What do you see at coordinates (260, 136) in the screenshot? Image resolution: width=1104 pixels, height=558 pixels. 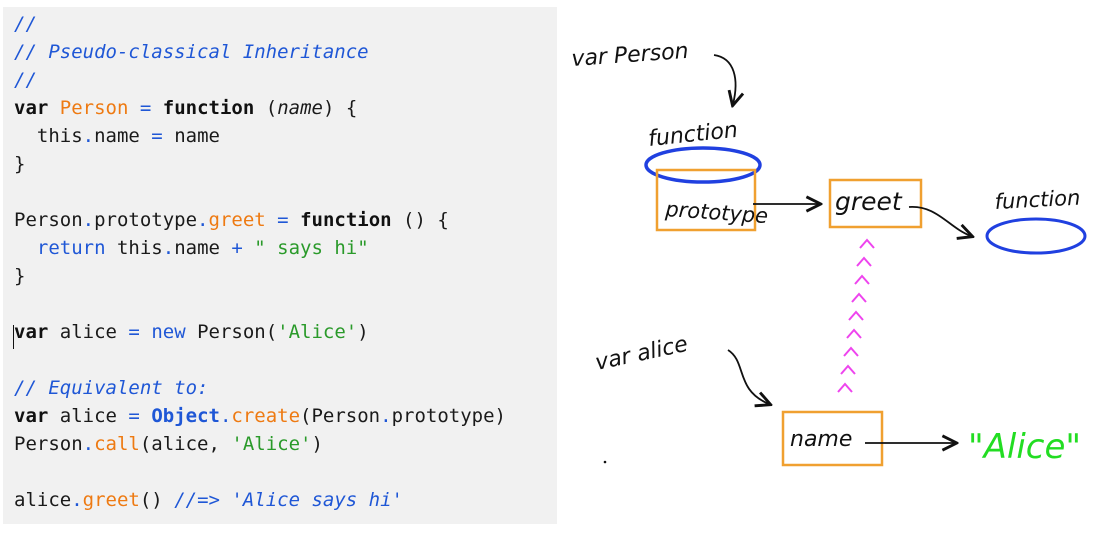 I see `code-line: this.name = name` at bounding box center [260, 136].